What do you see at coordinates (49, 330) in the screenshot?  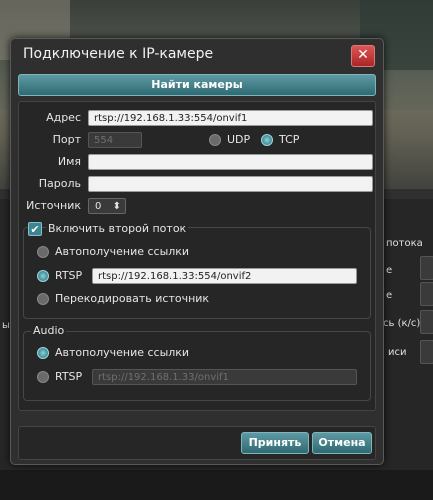 I see `audio-group-title: Audio` at bounding box center [49, 330].